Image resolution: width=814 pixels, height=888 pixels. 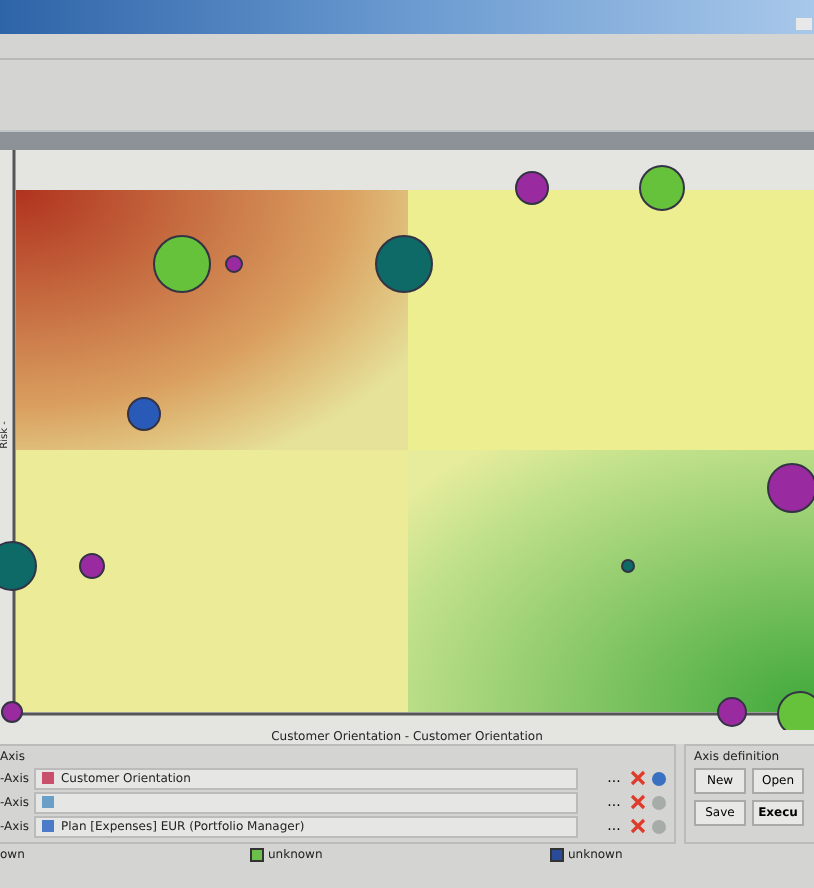 I want to click on axis-field, so click(x=306, y=802).